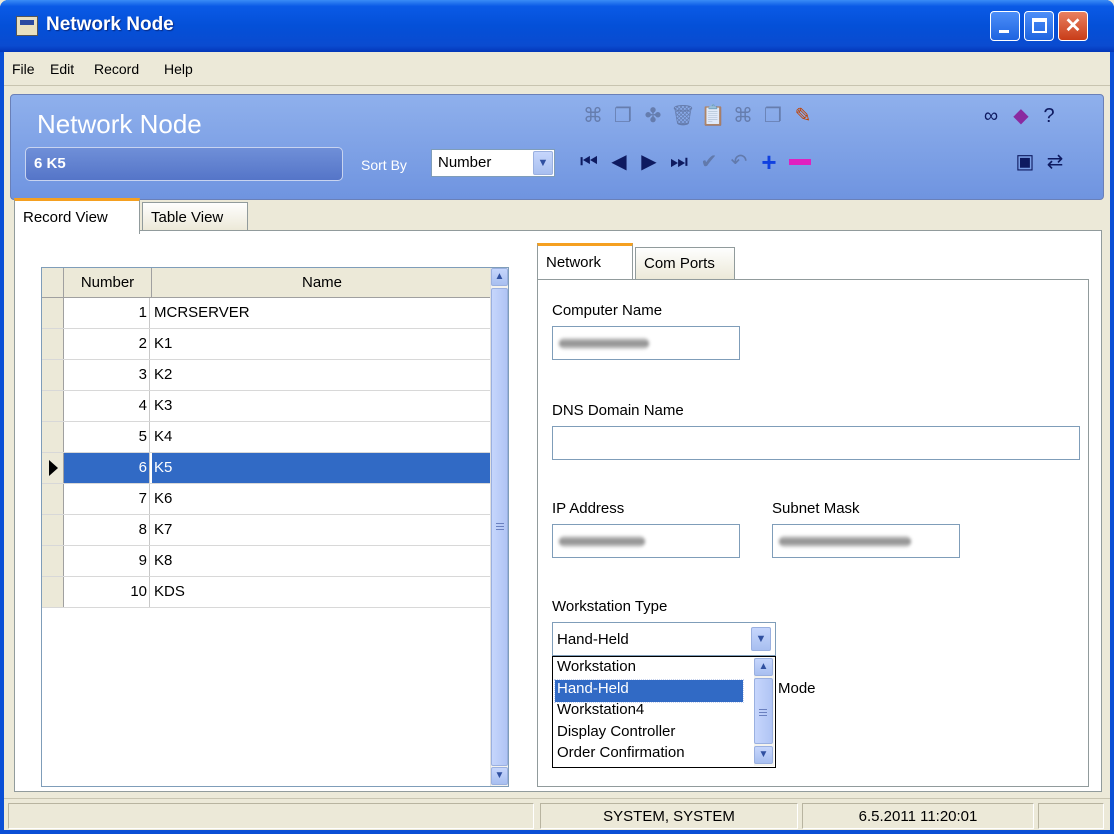  What do you see at coordinates (1071, 816) in the screenshot?
I see `resize-grip` at bounding box center [1071, 816].